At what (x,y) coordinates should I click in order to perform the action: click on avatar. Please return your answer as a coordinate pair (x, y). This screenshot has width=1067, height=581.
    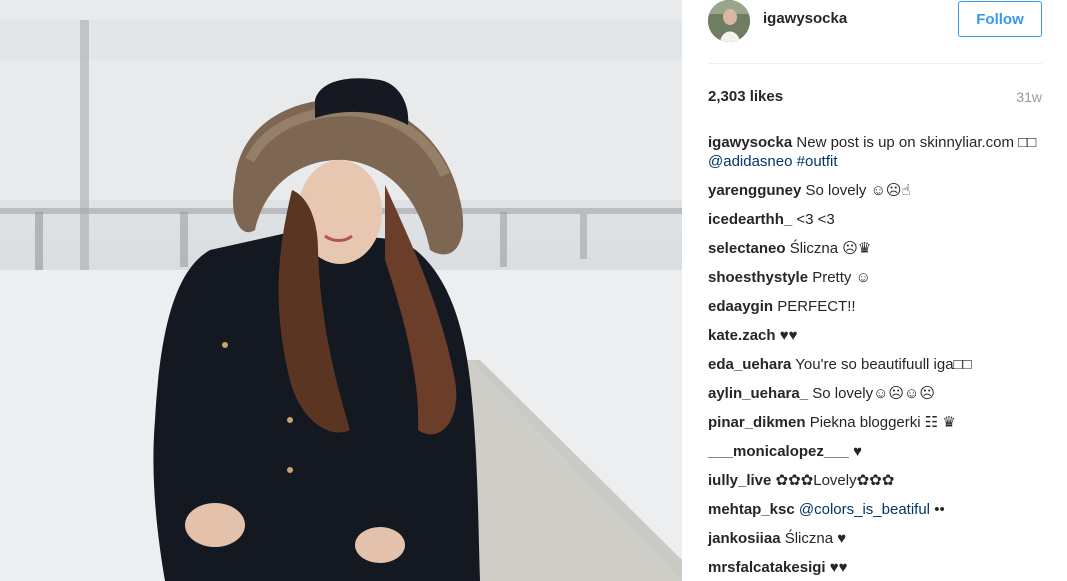
    Looking at the image, I should click on (729, 21).